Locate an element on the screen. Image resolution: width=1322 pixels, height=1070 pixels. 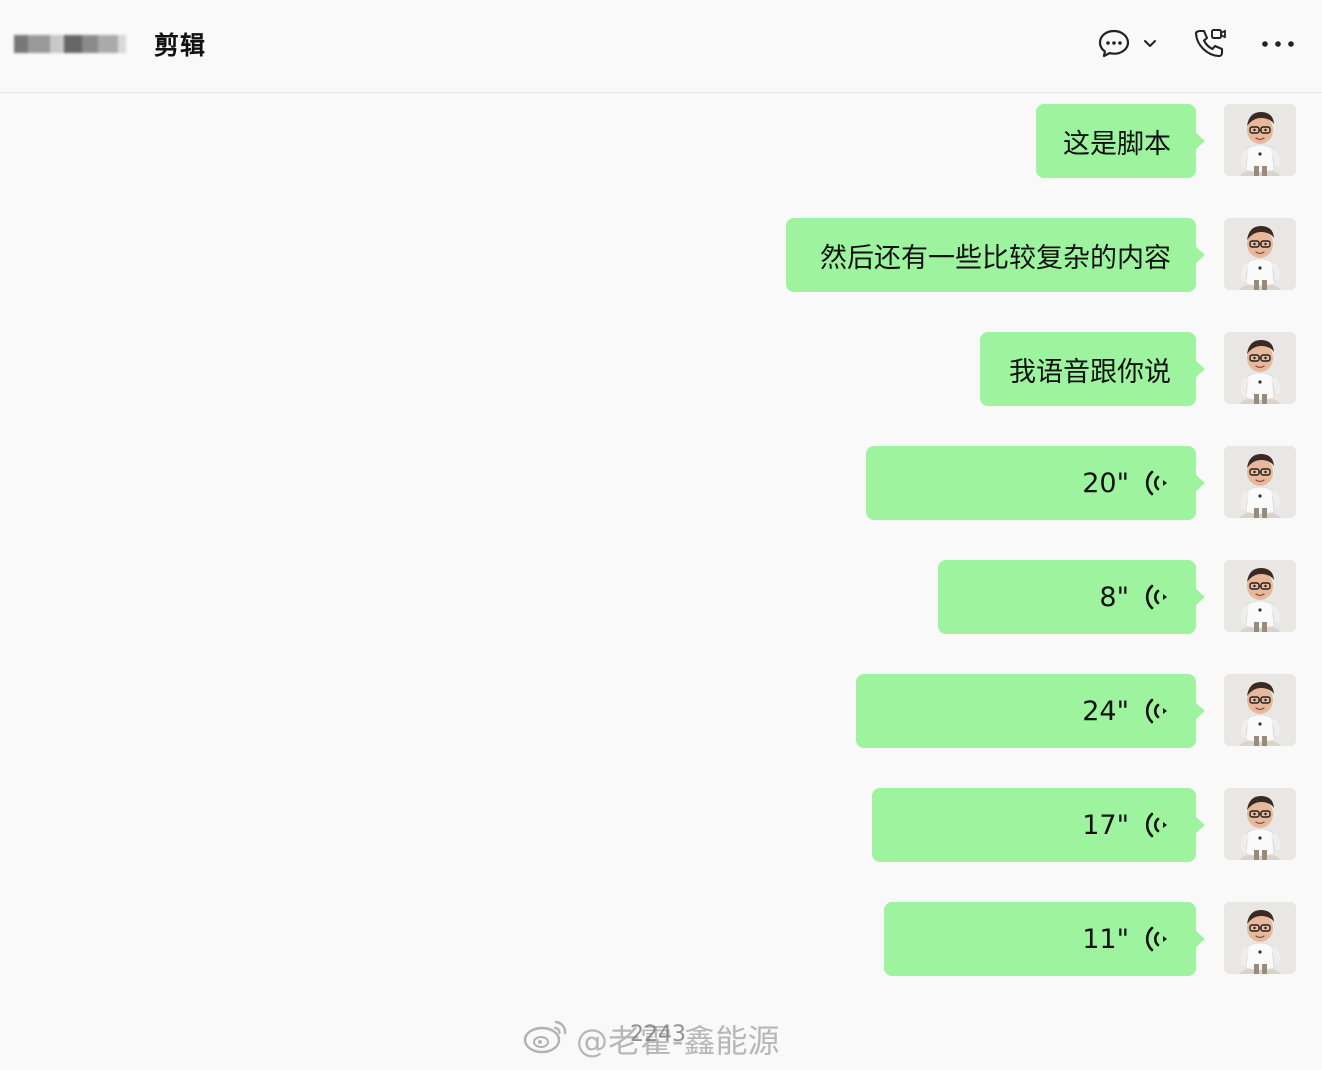
watermark: @老霍-鑫能源 2243 is located at coordinates (651, 1039).